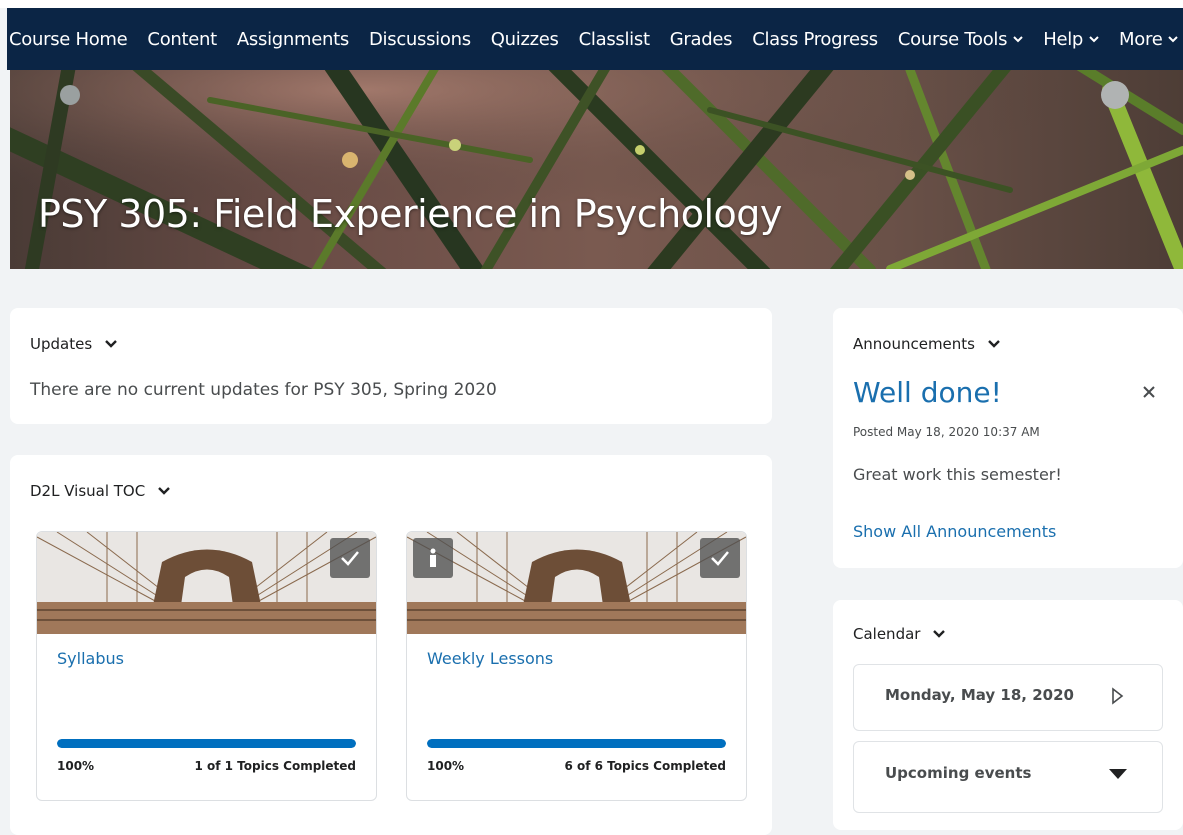 Image resolution: width=1183 pixels, height=835 pixels. Describe the element at coordinates (88, 491) in the screenshot. I see `toc-heading: D2L Visual TOC` at that location.